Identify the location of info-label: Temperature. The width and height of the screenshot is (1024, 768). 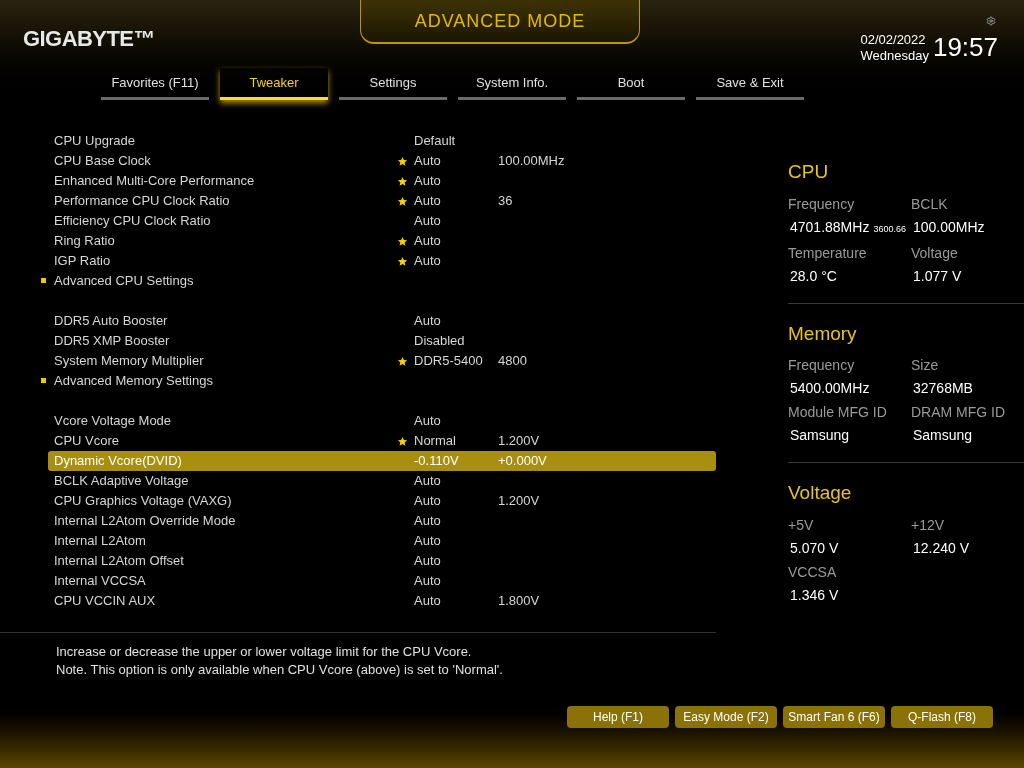
(828, 252).